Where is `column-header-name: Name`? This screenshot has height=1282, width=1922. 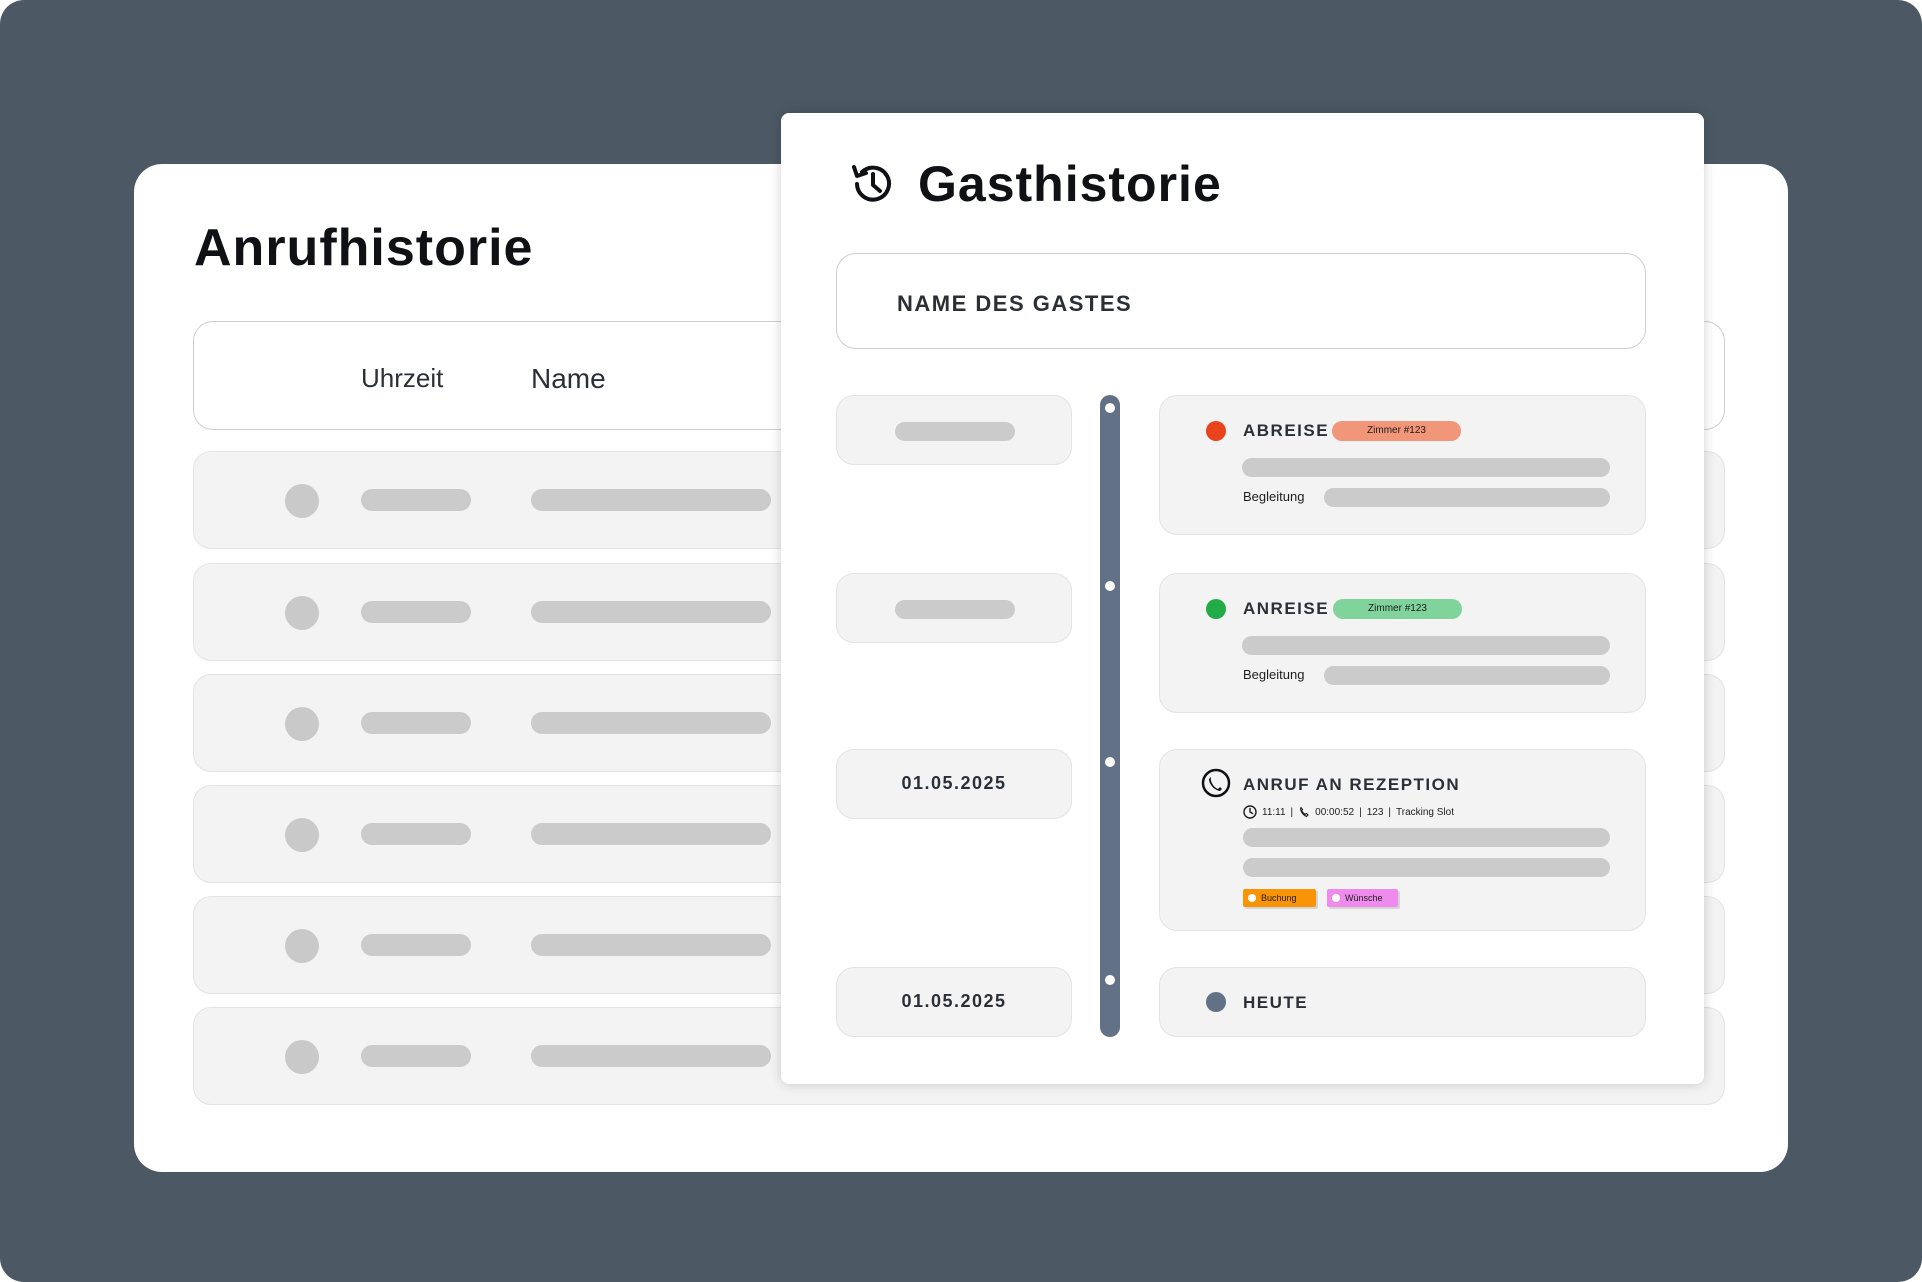
column-header-name: Name is located at coordinates (568, 379).